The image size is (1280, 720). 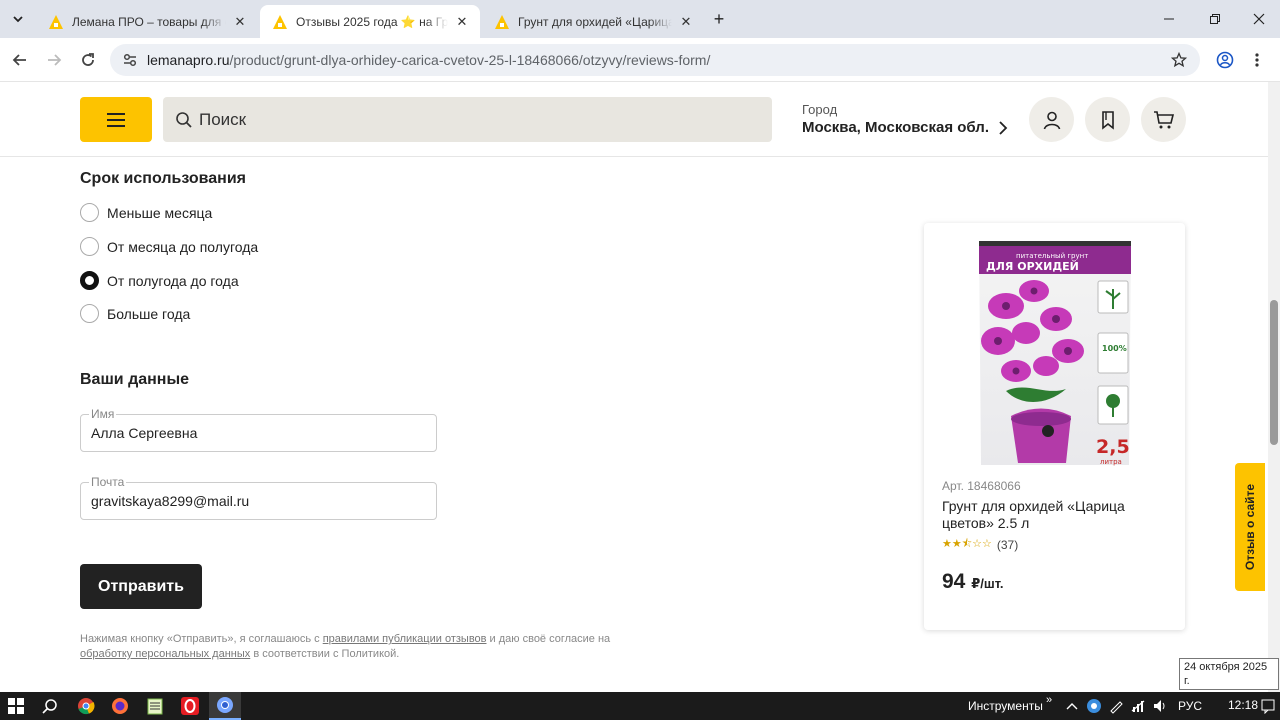 What do you see at coordinates (954, 581) in the screenshot?
I see `price-value: 94` at bounding box center [954, 581].